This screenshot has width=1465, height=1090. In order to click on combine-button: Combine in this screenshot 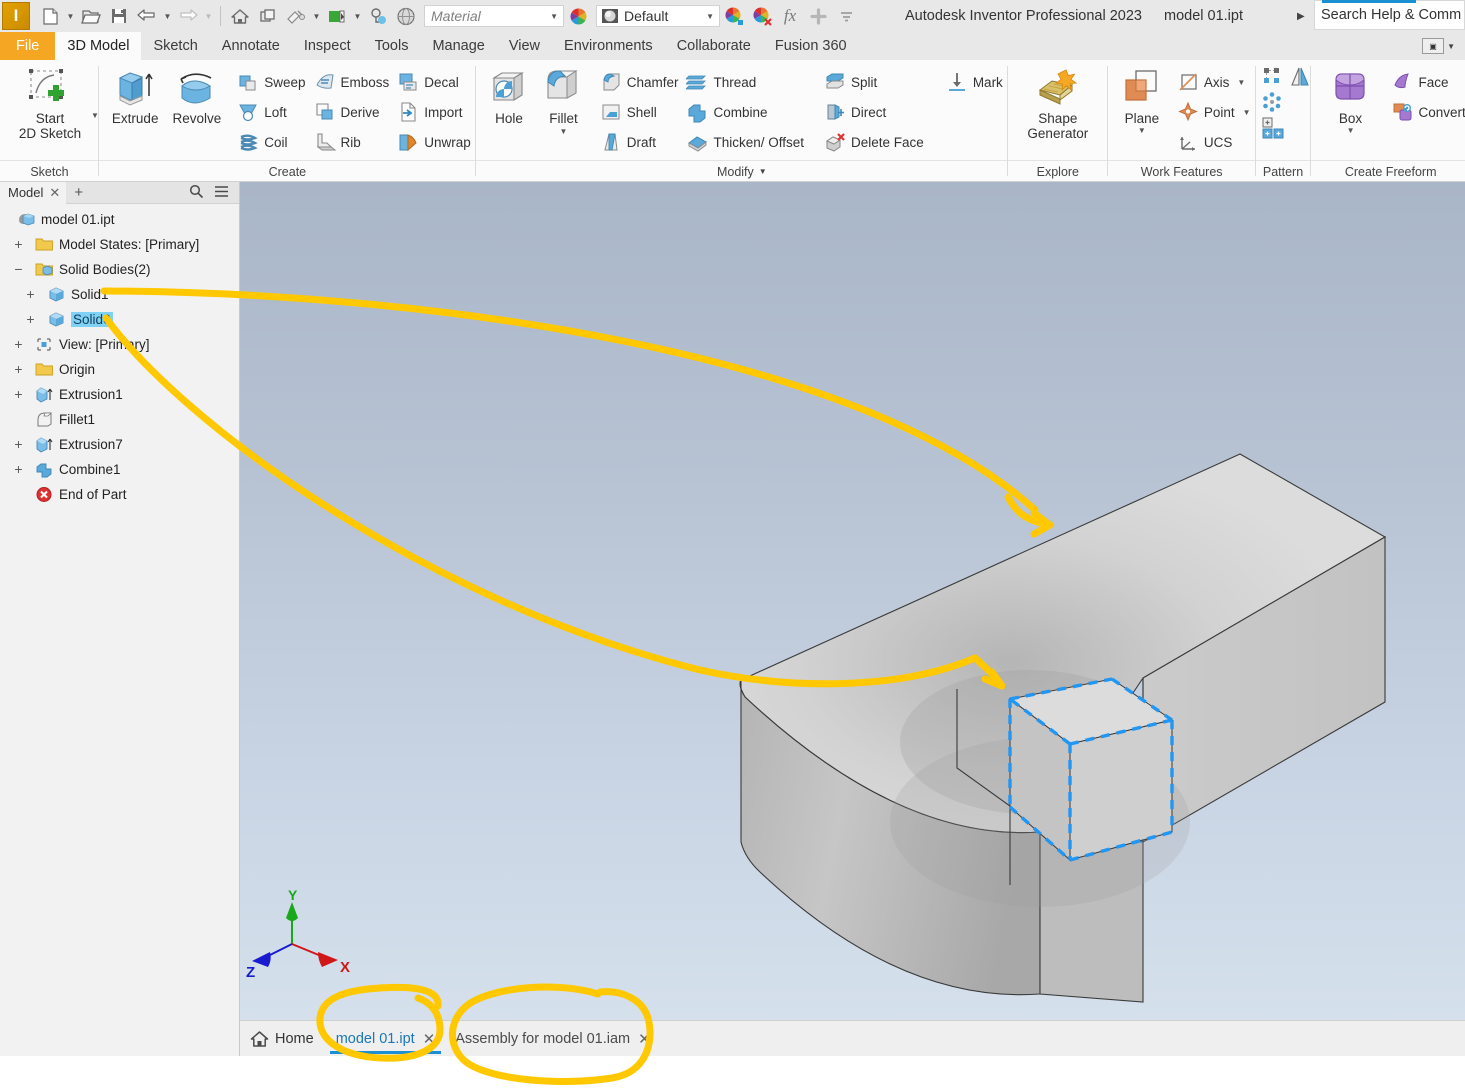, I will do `click(746, 112)`.